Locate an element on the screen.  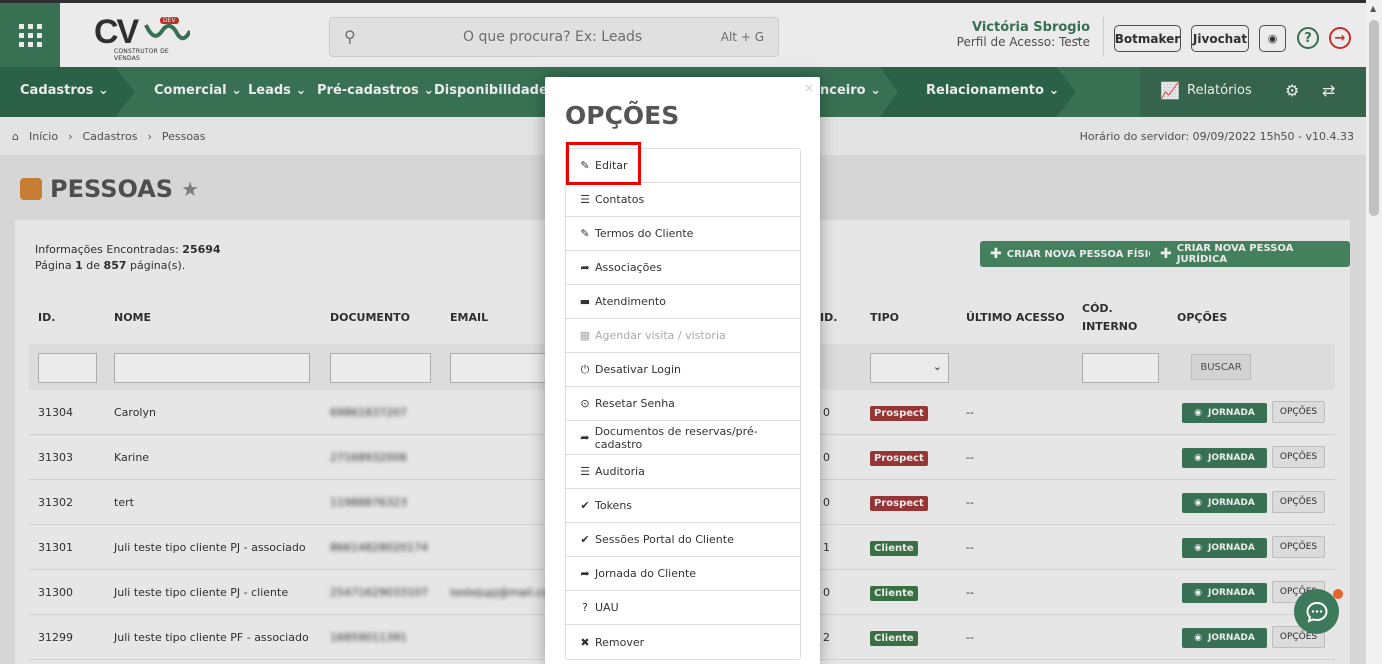
option-termos-do-cliente: ✎ Termos do Cliente is located at coordinates (683, 234).